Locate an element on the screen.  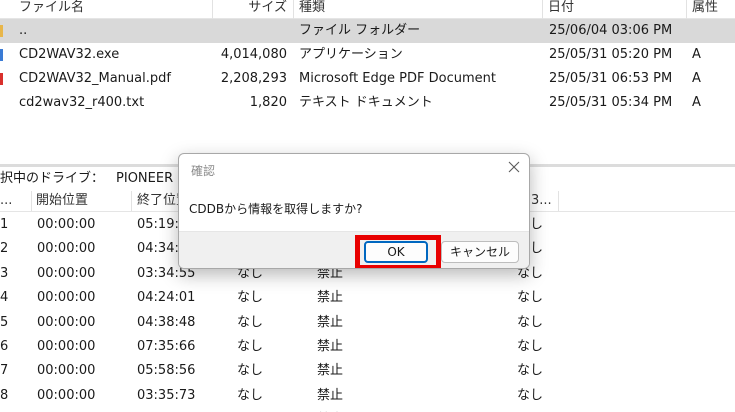
file-row: .. ファイル フォルダー 25/06/04 03:06 PM is located at coordinates (367, 31).